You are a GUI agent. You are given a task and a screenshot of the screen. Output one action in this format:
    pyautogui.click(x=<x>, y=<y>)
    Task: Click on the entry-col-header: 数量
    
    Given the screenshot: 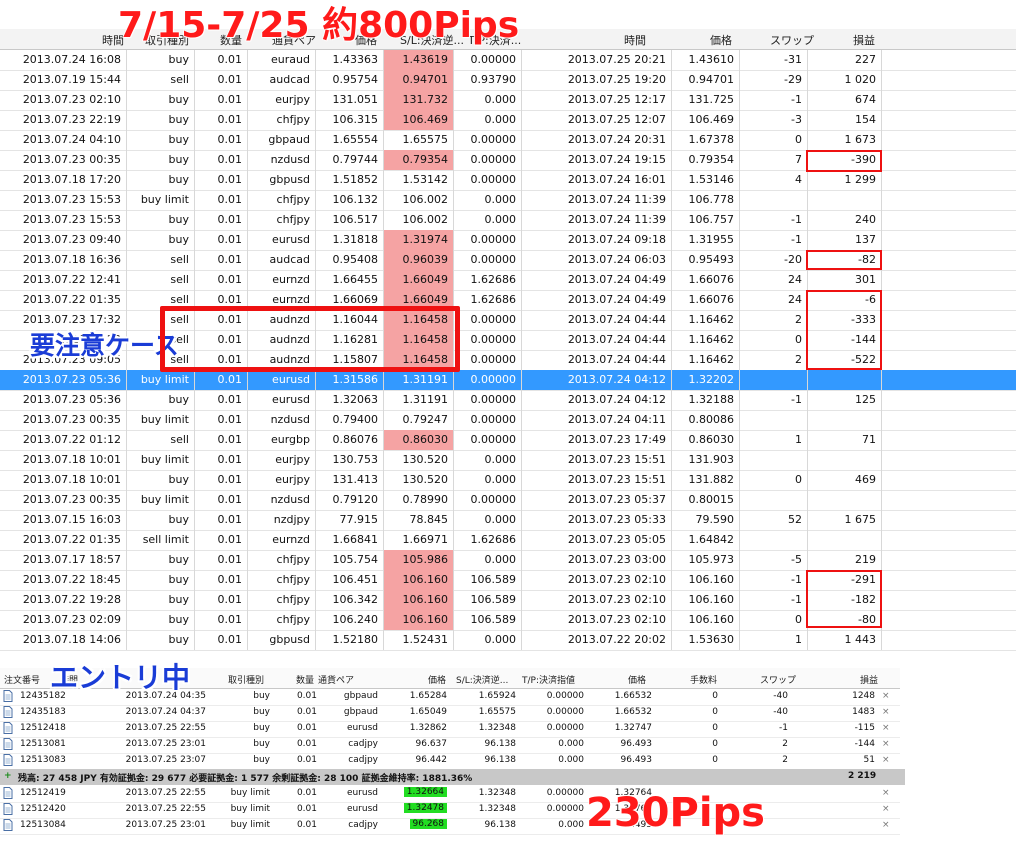 What is the action you would take?
    pyautogui.click(x=305, y=679)
    